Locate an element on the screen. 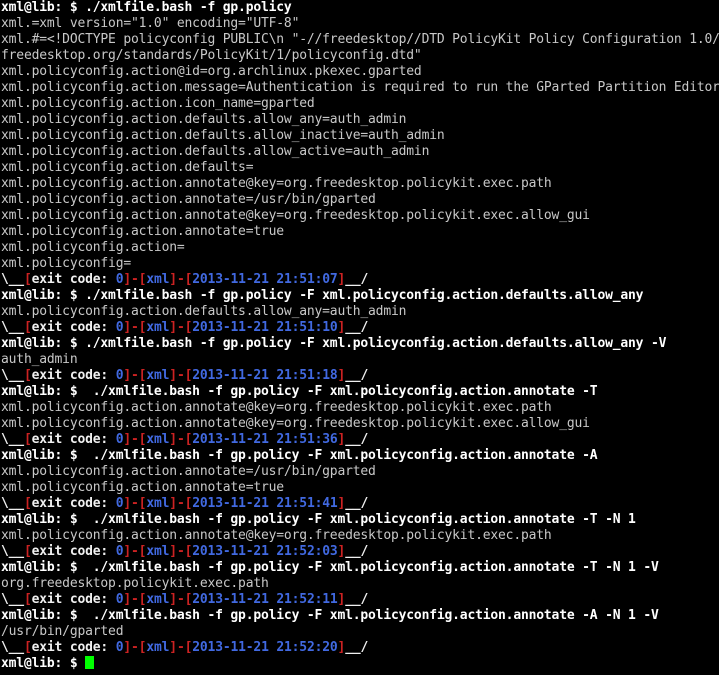 The height and width of the screenshot is (675, 719). terminal-cursor is located at coordinates (90, 662).